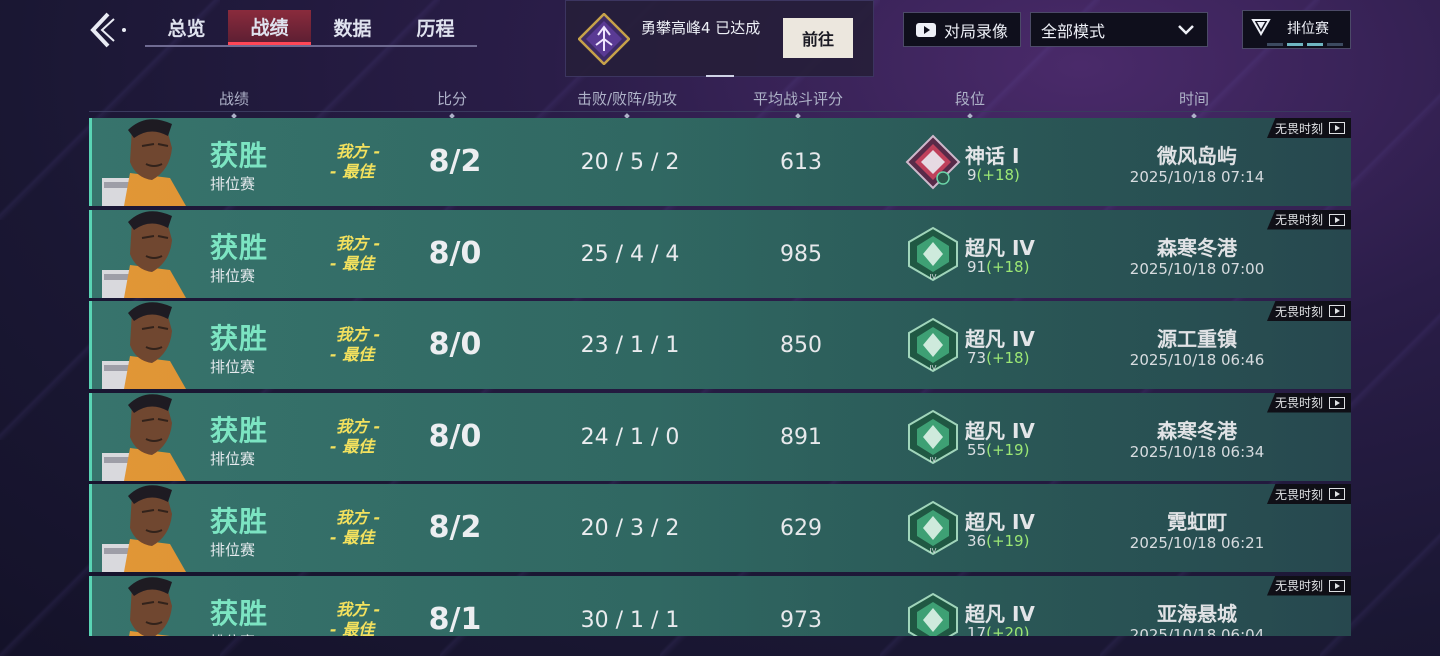 The height and width of the screenshot is (656, 1440). Describe the element at coordinates (992, 156) in the screenshot. I see `rank-name: 神话 I` at that location.